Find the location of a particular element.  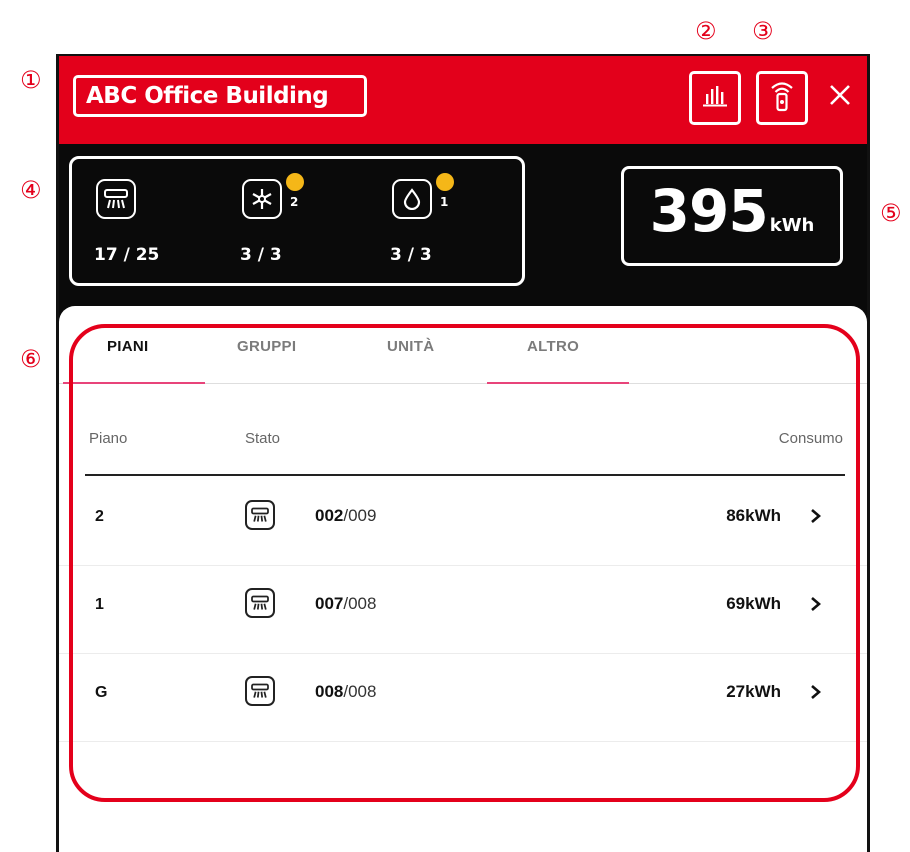

bar-chart-icon is located at coordinates (715, 98).